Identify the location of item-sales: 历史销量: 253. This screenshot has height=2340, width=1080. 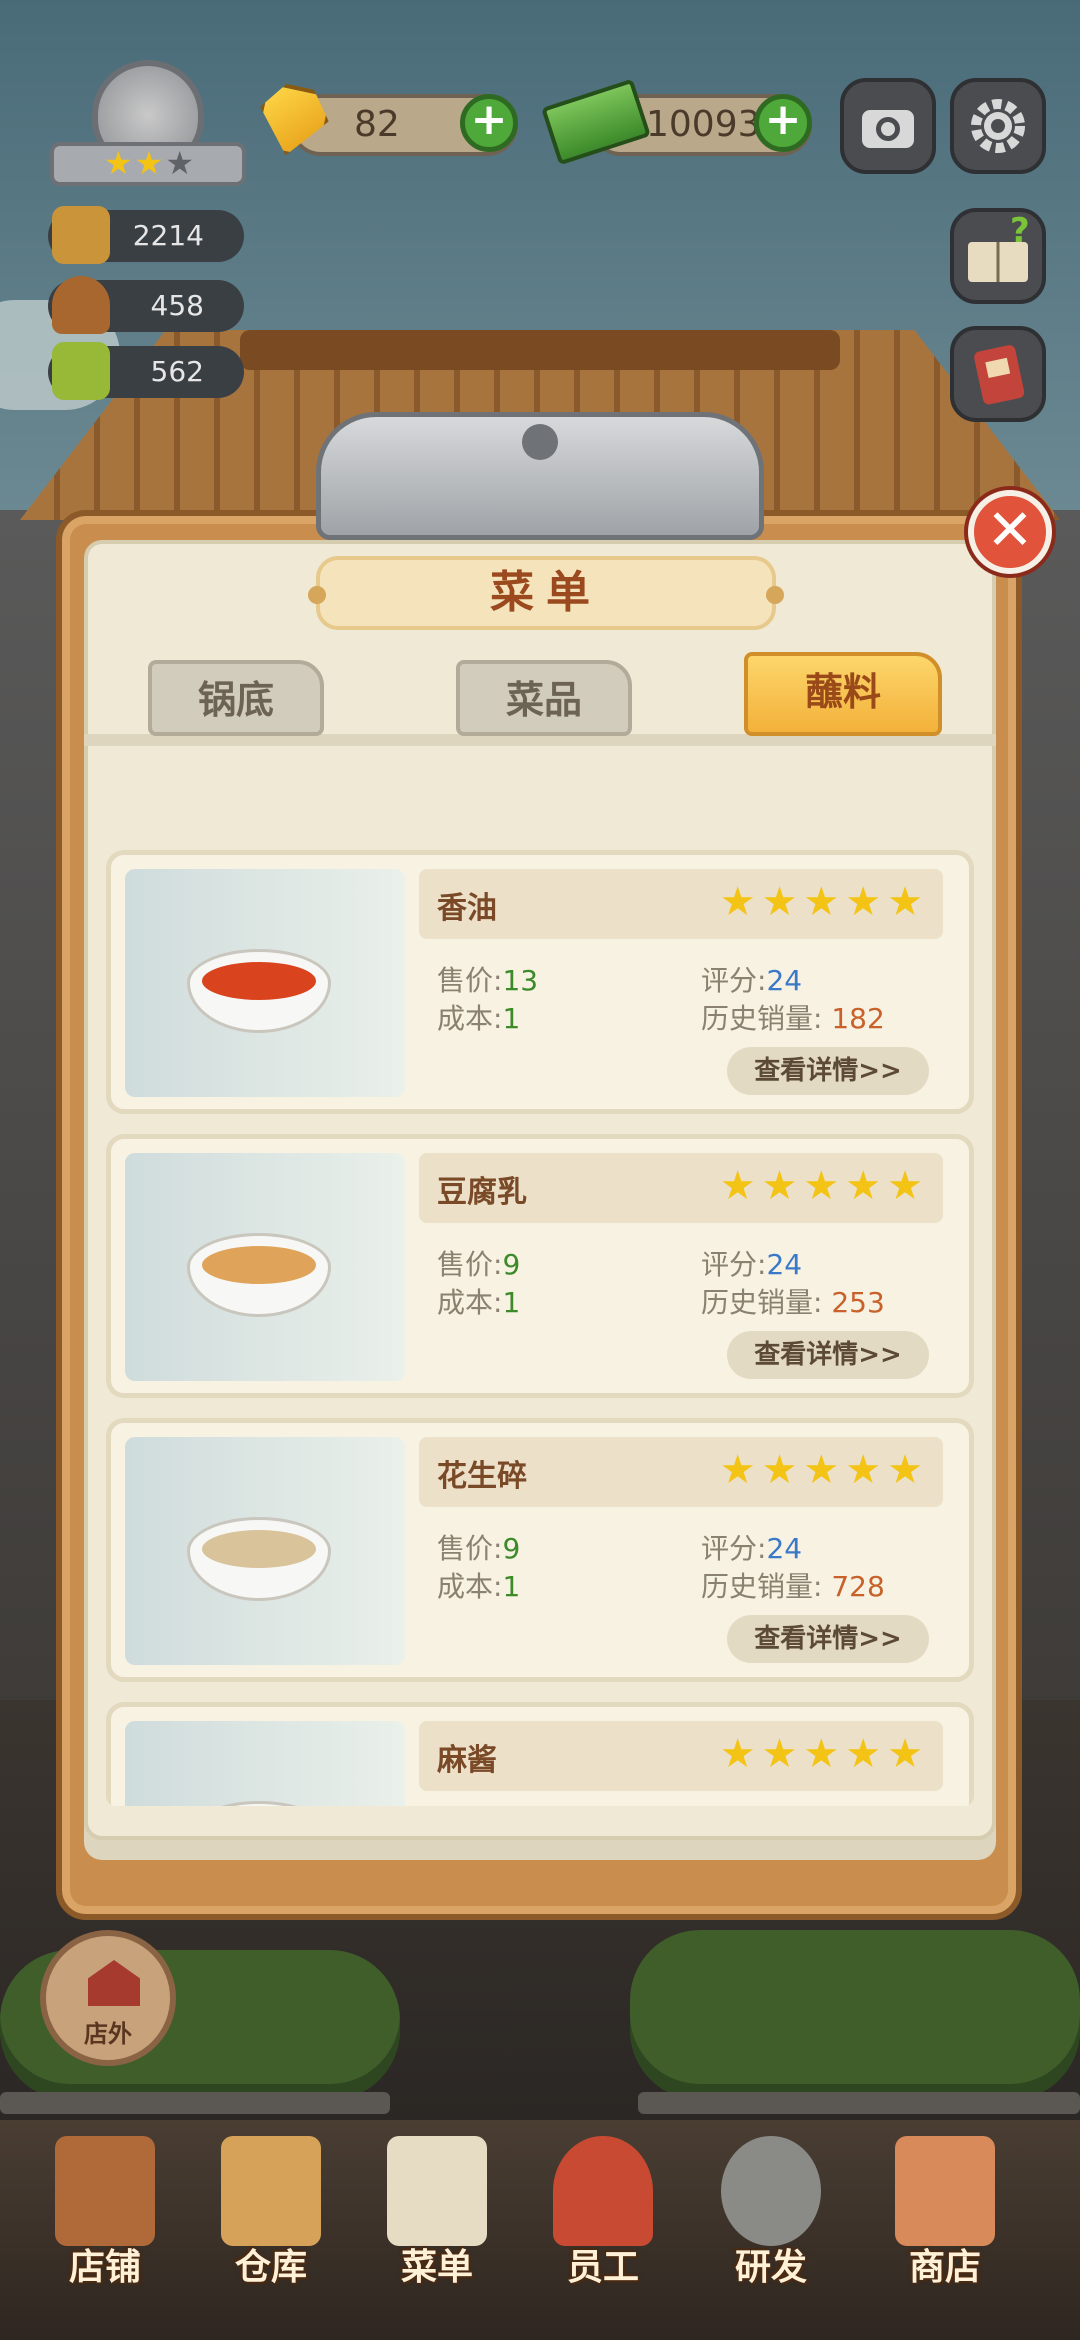
(793, 1302).